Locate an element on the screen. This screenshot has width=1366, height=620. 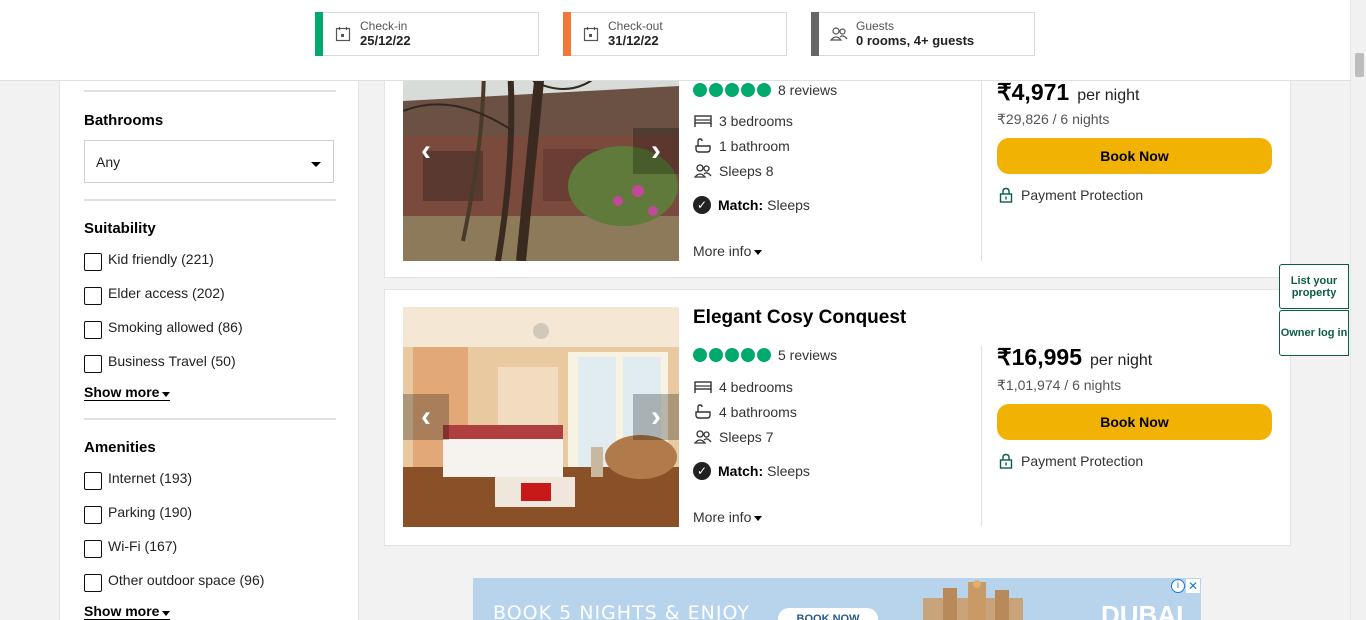
bedrooms-feature: 3 bedrooms is located at coordinates (743, 121).